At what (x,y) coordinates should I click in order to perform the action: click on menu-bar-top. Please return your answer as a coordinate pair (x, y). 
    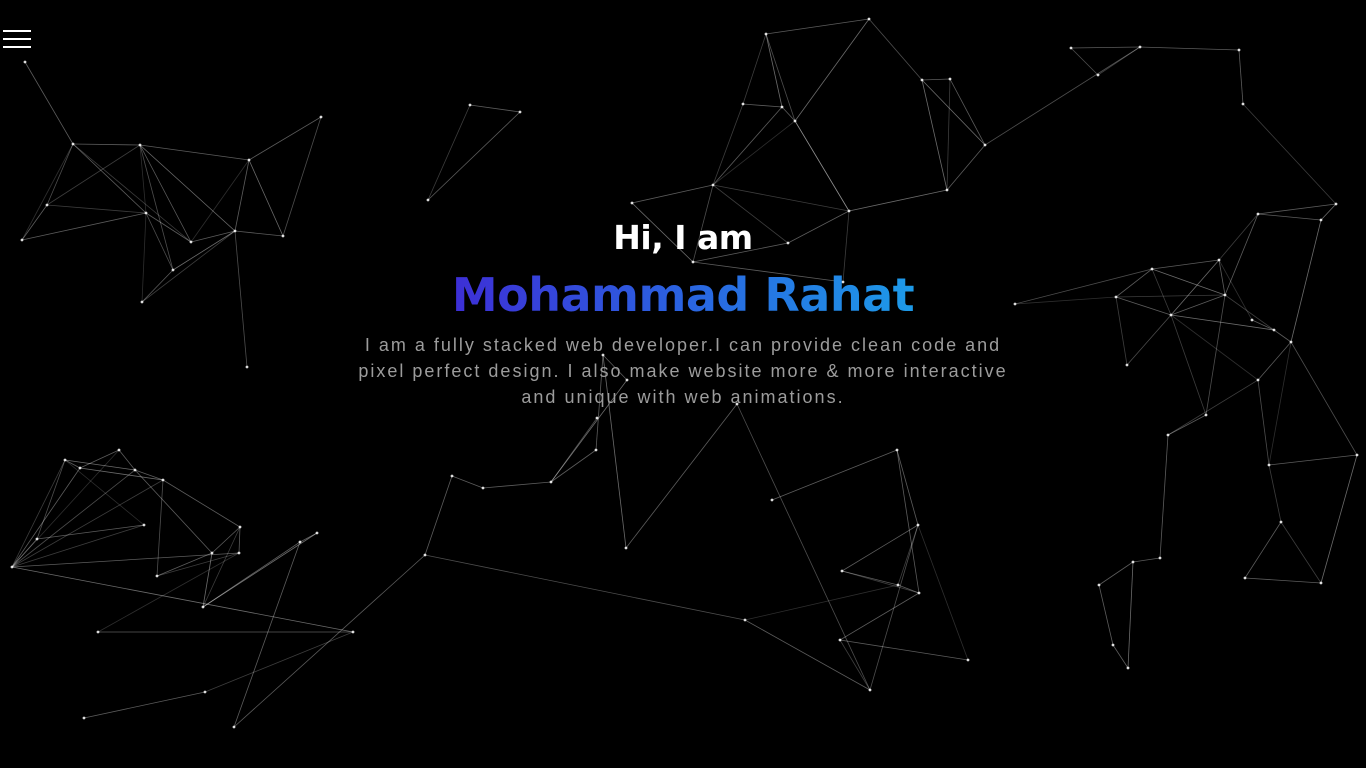
    Looking at the image, I should click on (17, 31).